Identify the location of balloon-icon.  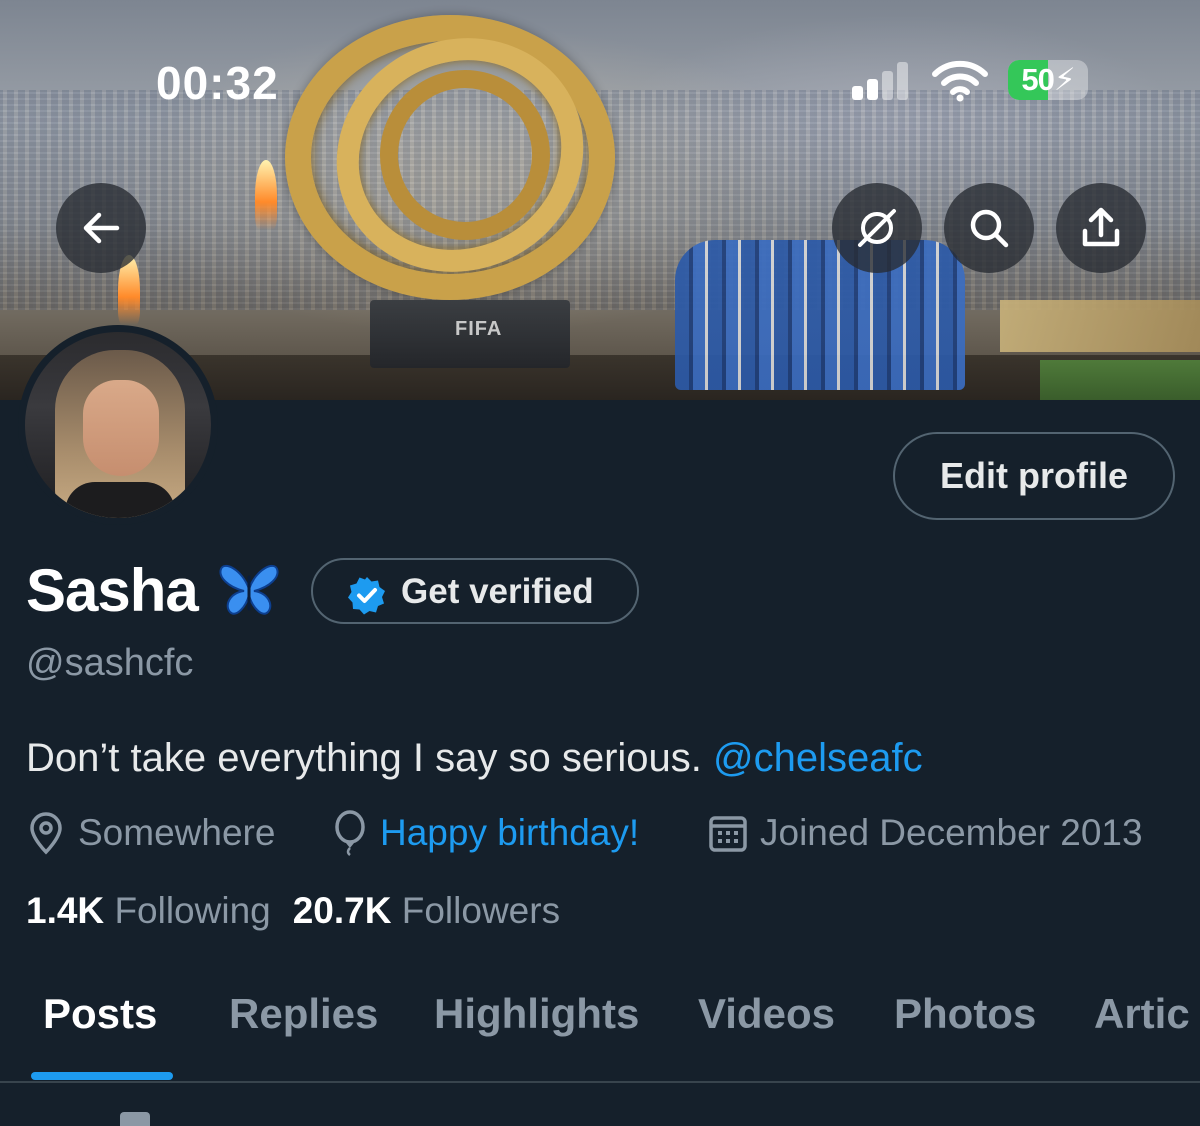
(350, 833).